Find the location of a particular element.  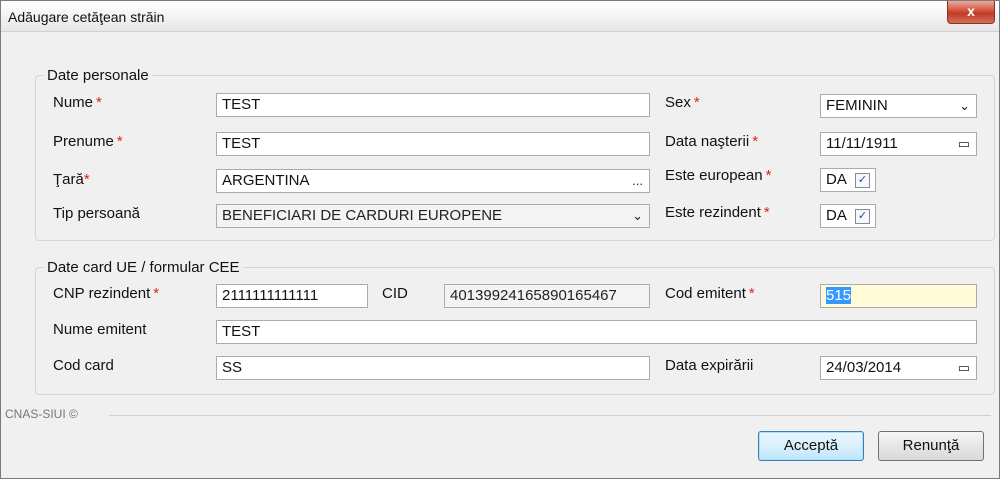

este-european-field: DA ✓ is located at coordinates (848, 180).